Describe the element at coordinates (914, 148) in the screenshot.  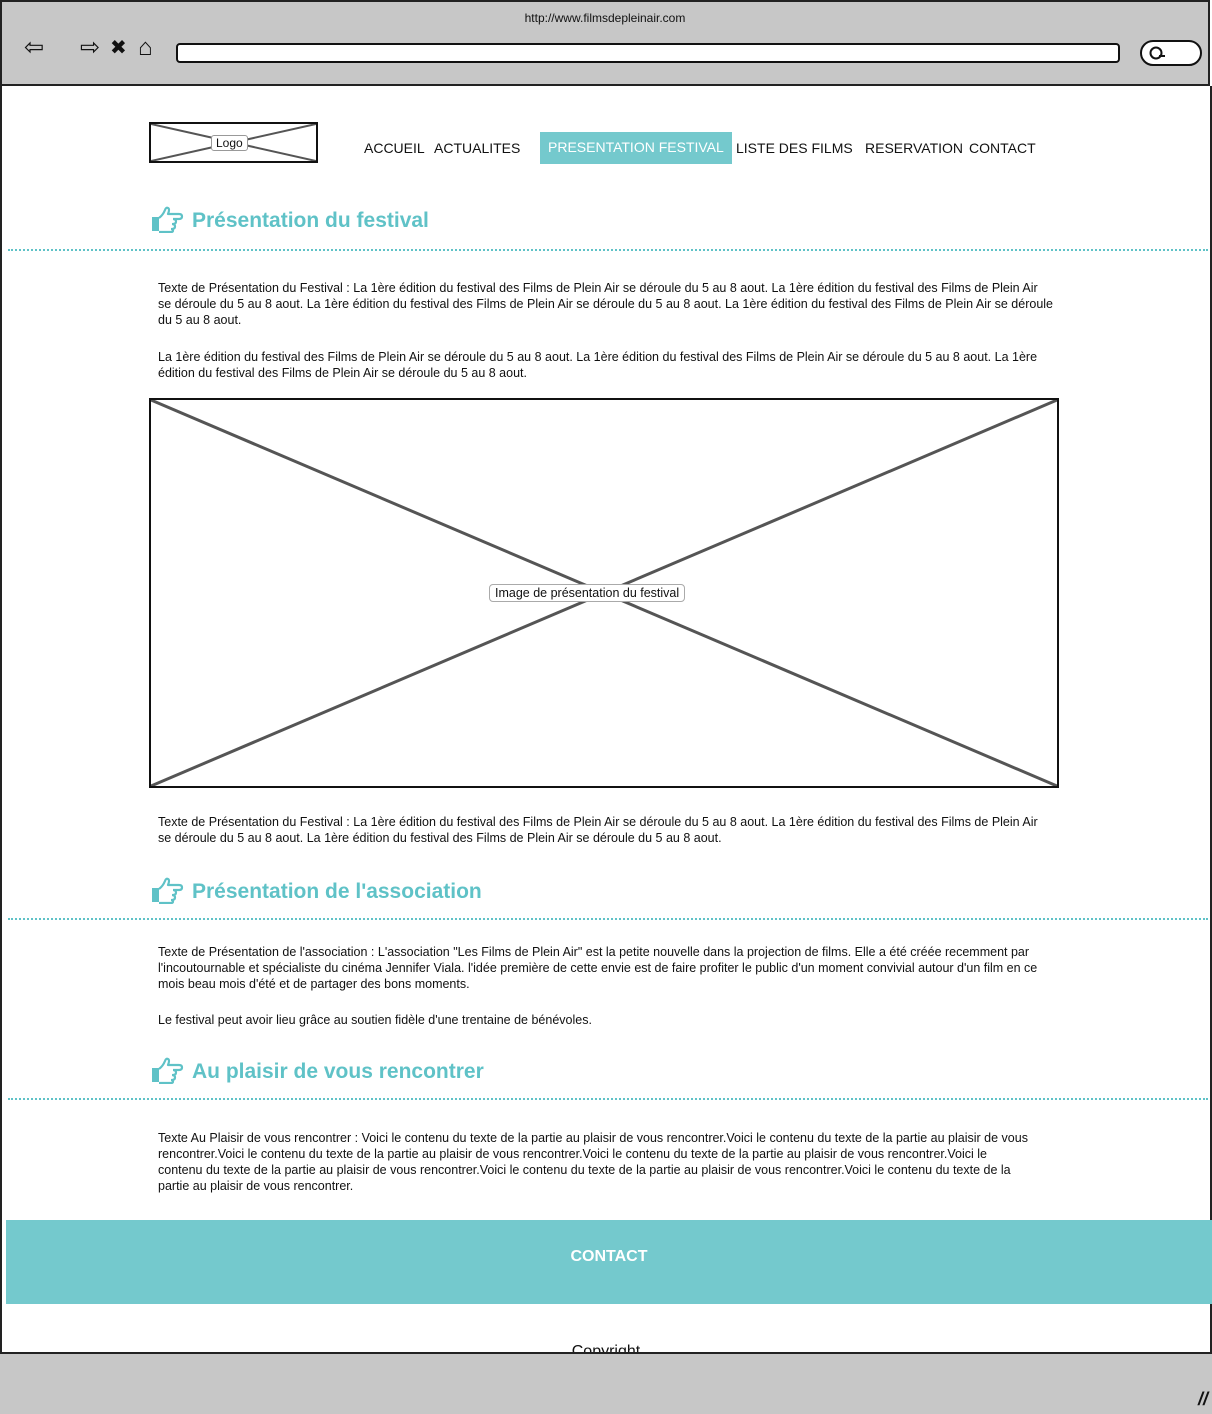
I see `nav-reservation: RESERVATION` at that location.